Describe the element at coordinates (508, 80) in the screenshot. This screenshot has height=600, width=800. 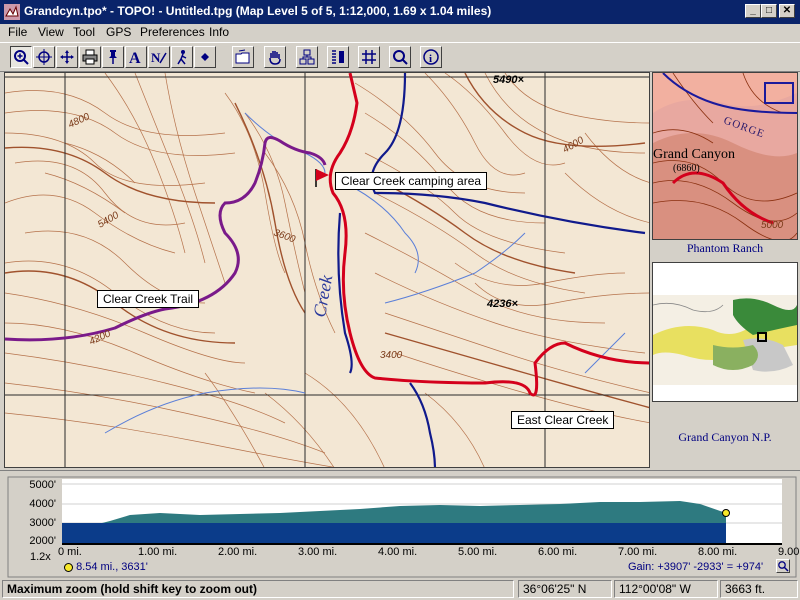
I see `elev-5490: 5490×` at that location.